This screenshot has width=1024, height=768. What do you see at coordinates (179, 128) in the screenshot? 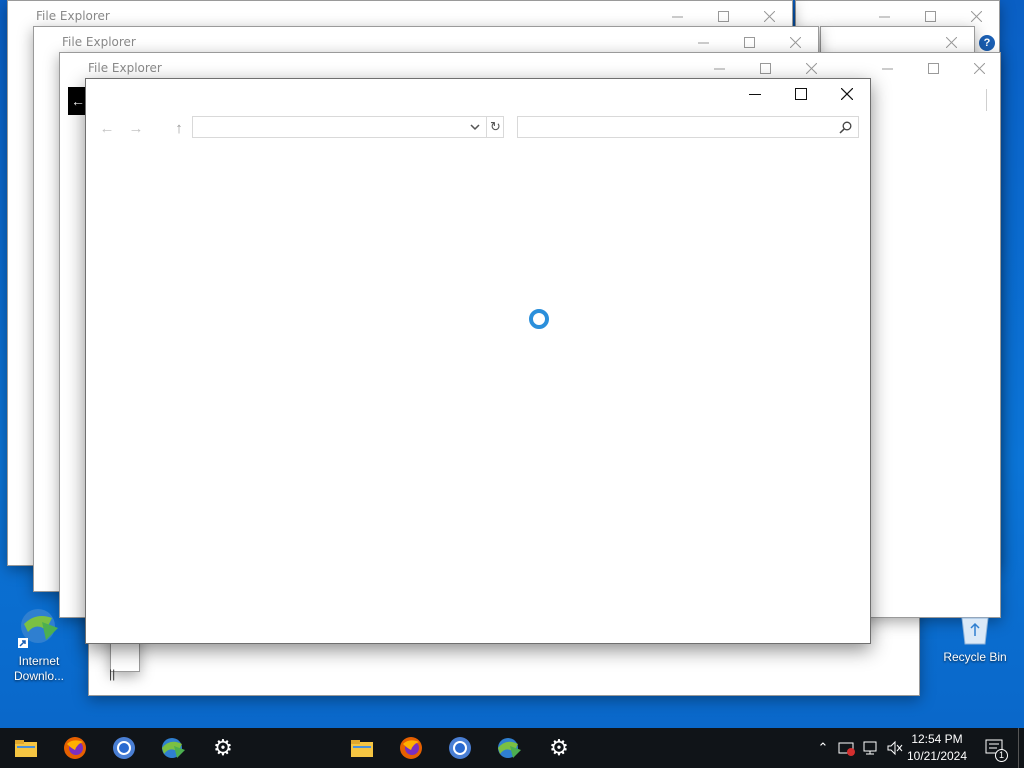
I see `up-arrow-icon: ↑` at bounding box center [179, 128].